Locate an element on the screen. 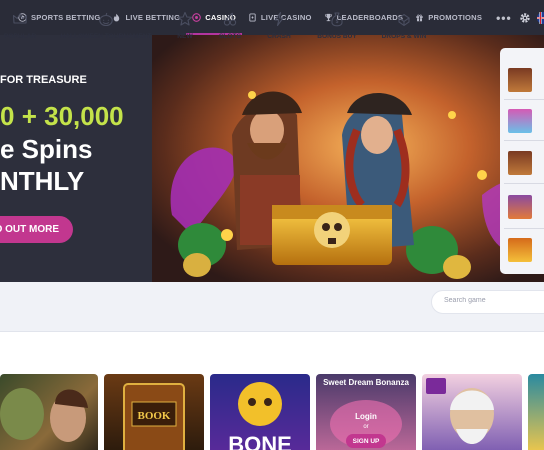 The height and width of the screenshot is (450, 544). money-bag-icon: $ is located at coordinates (337, 18).